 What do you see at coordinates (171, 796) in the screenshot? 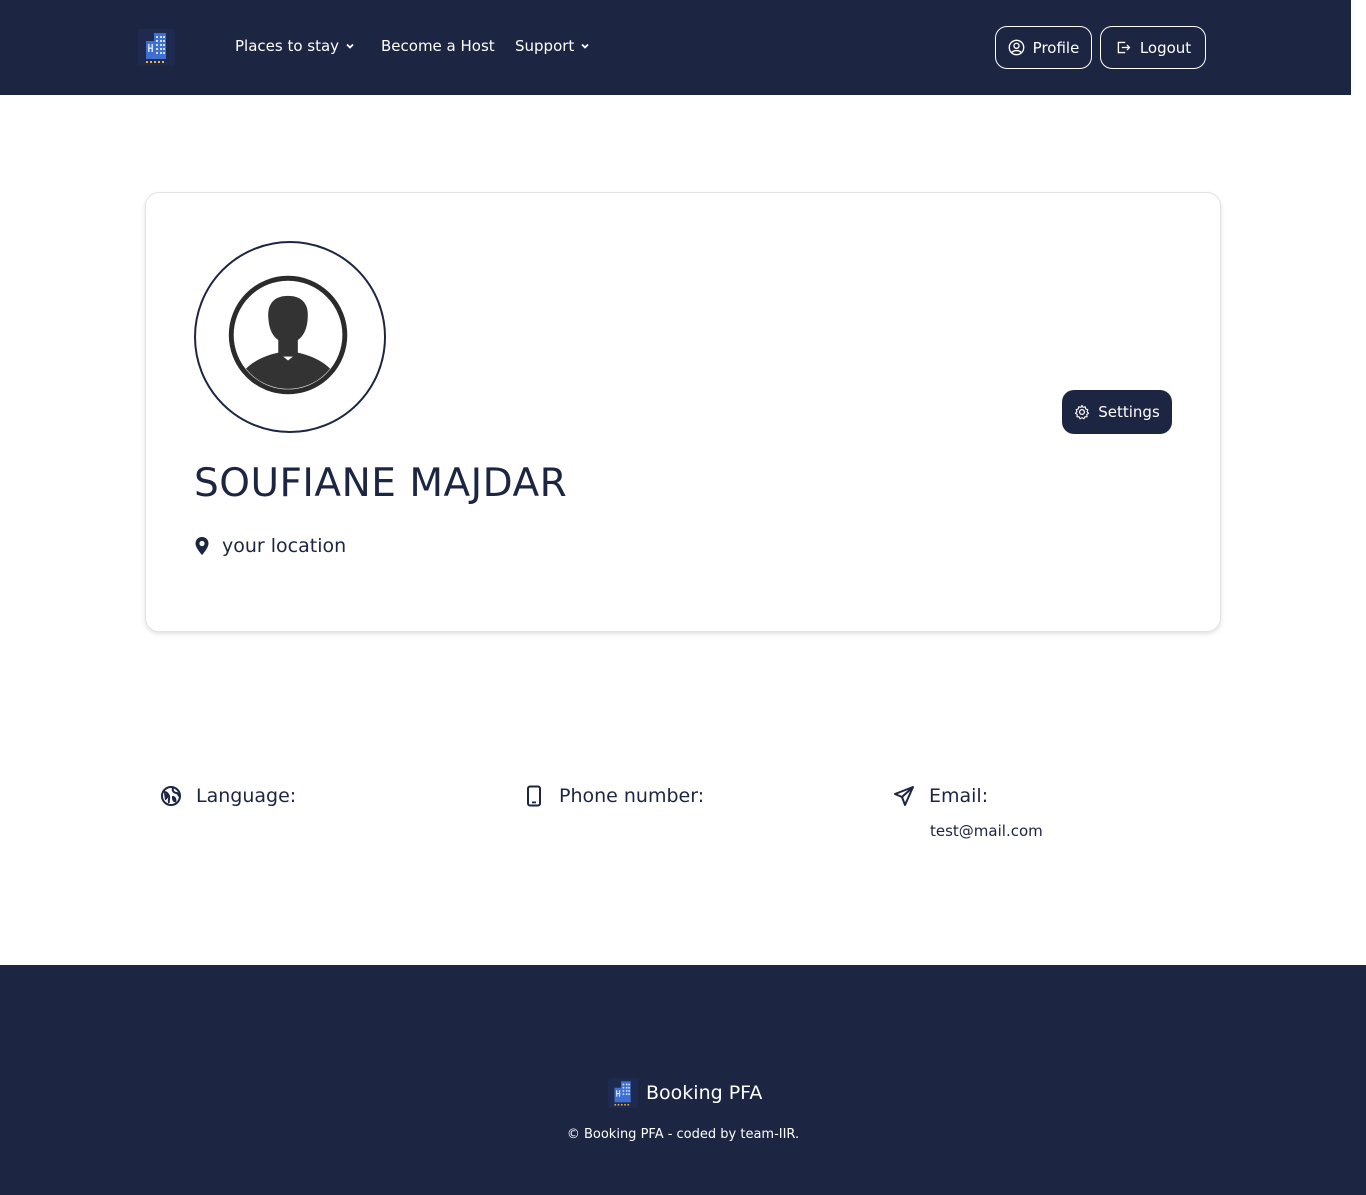
I see `globe-icon` at bounding box center [171, 796].